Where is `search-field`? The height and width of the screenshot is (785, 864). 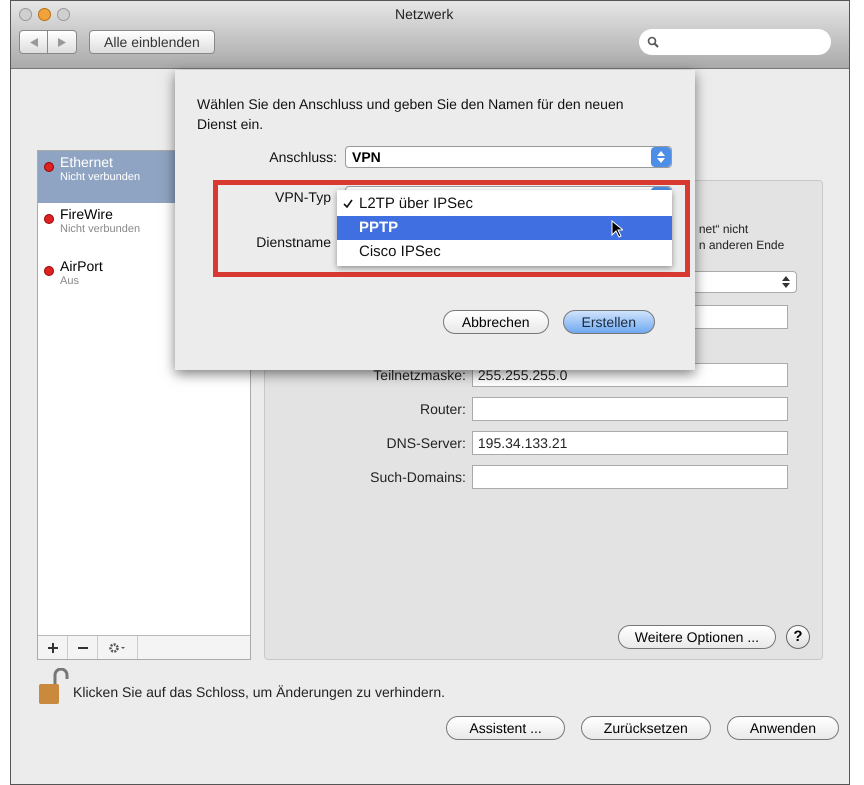
search-field is located at coordinates (735, 42).